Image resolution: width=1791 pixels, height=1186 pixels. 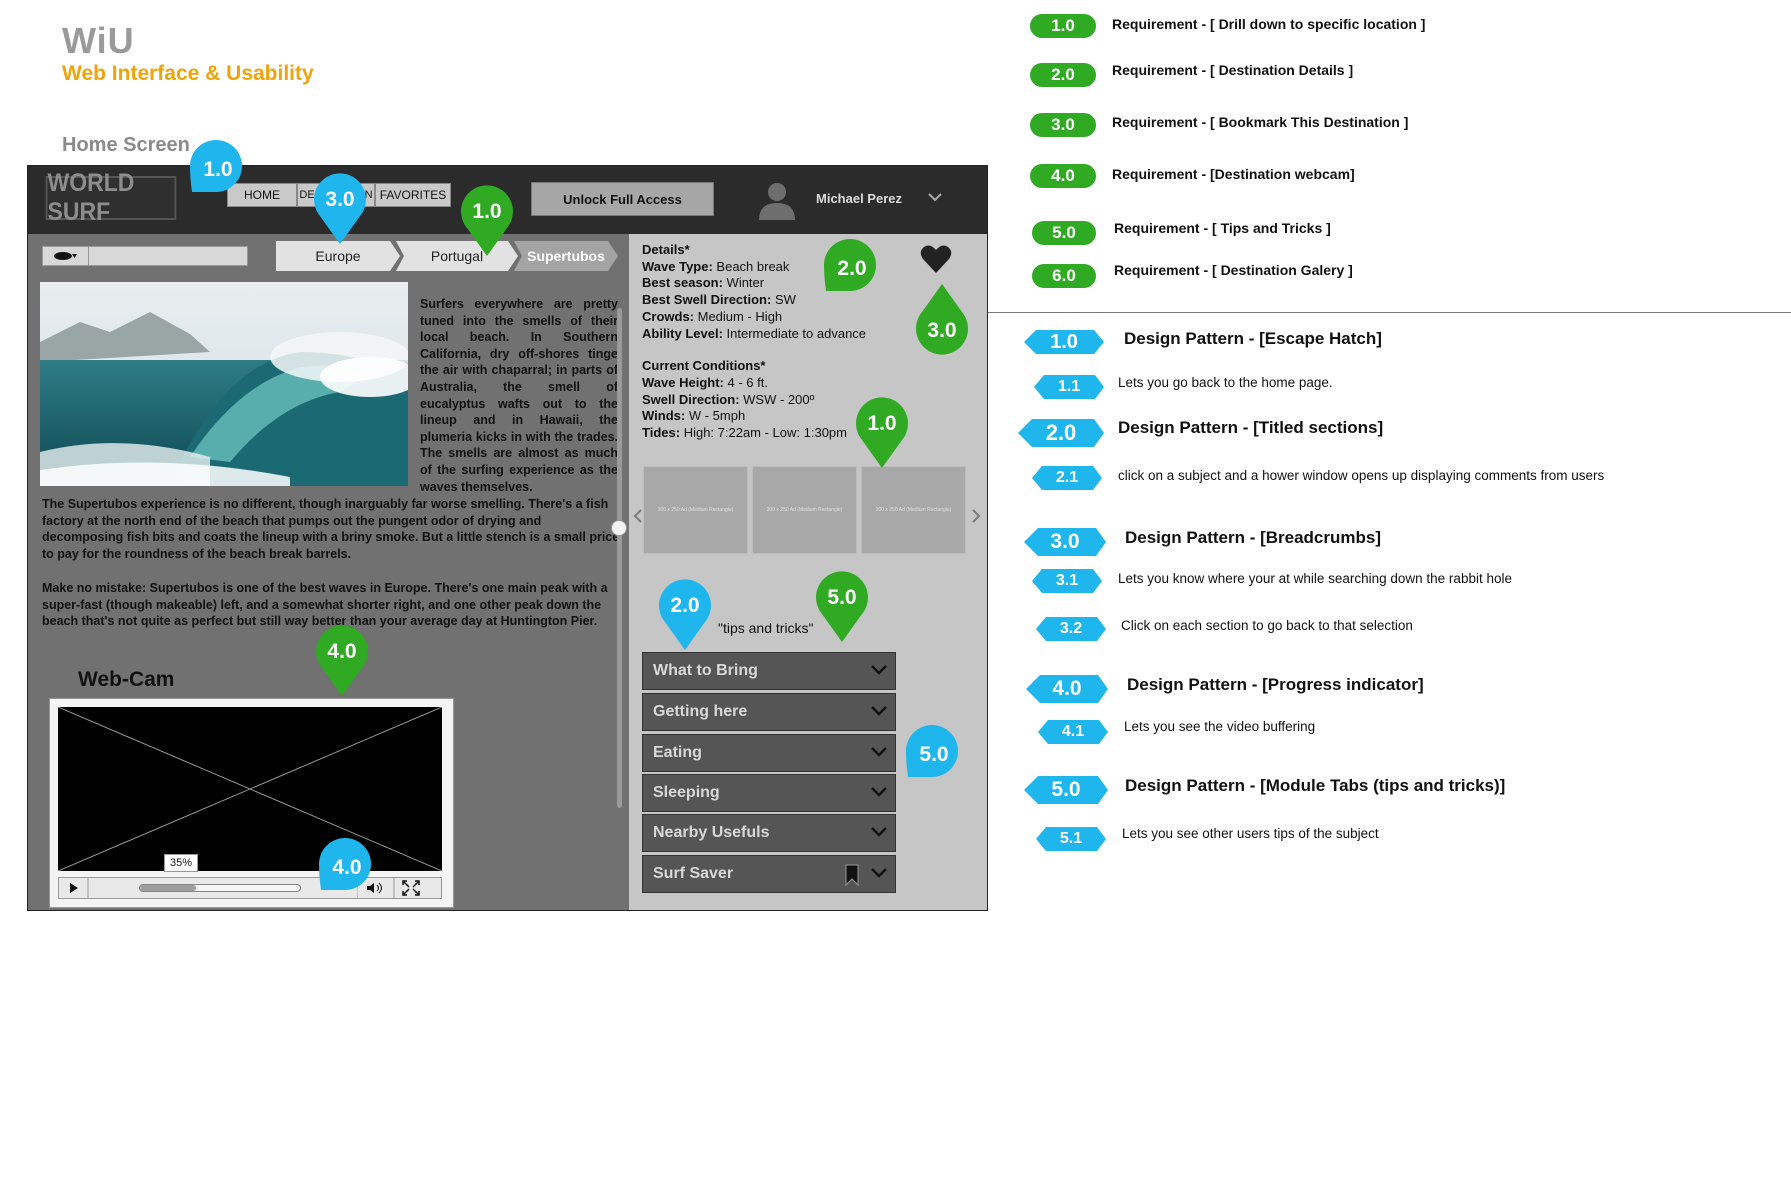 I want to click on tab-surf-saver: Surf Saver, so click(x=769, y=874).